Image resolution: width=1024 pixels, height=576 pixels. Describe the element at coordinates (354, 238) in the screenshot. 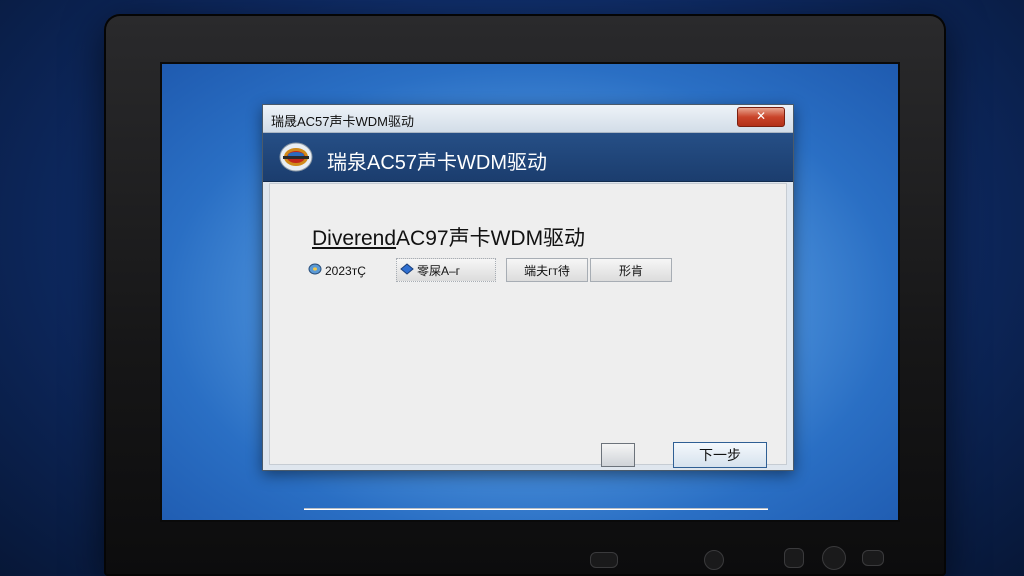

I see `product-name-prefix: Diverend` at that location.